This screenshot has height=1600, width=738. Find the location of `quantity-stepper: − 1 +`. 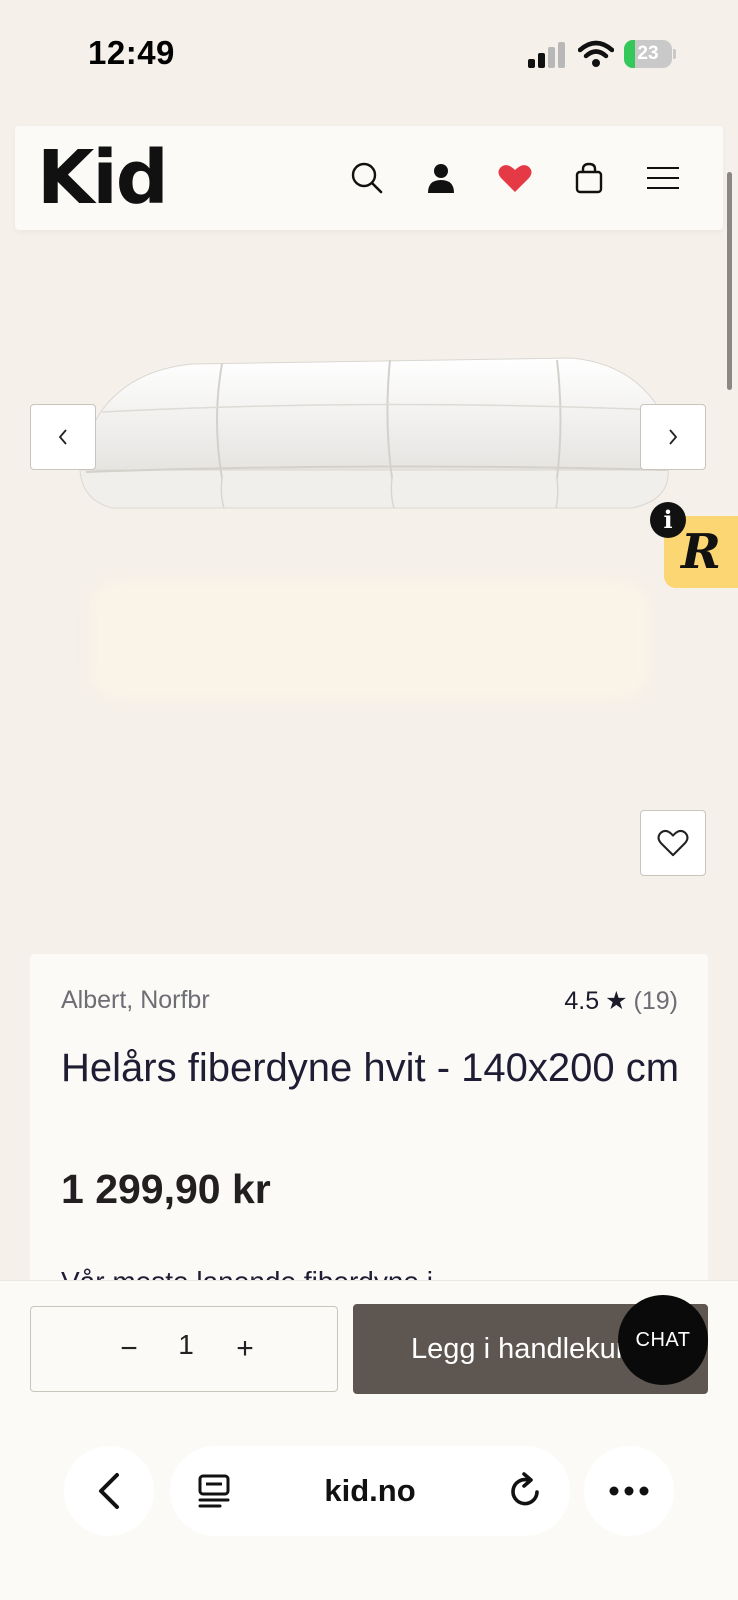

quantity-stepper: − 1 + is located at coordinates (184, 1349).